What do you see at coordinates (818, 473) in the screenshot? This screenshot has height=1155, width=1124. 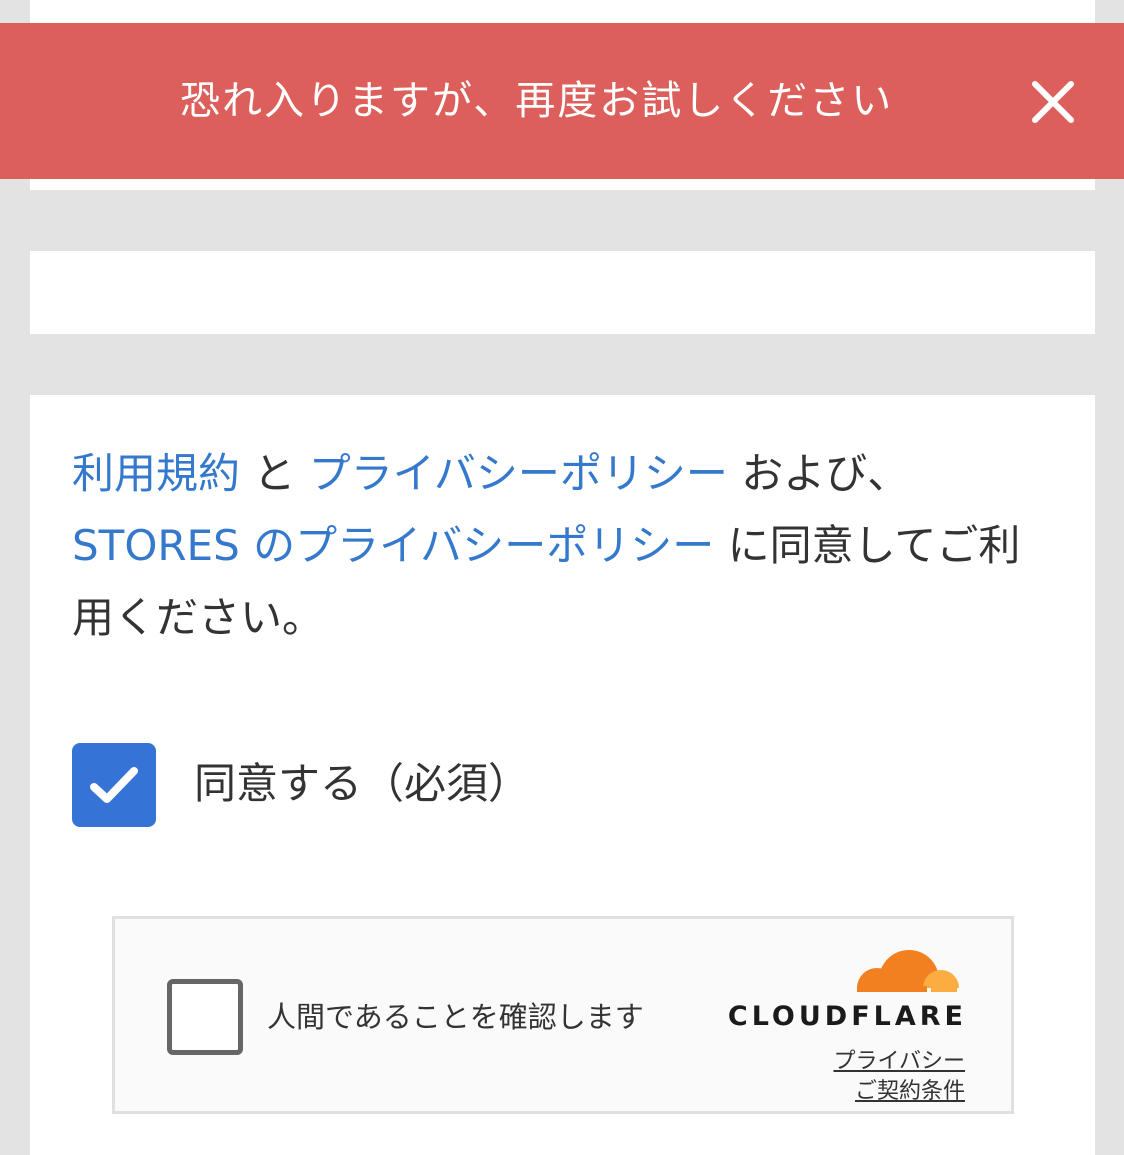 I see `terms-connector-and: および、` at bounding box center [818, 473].